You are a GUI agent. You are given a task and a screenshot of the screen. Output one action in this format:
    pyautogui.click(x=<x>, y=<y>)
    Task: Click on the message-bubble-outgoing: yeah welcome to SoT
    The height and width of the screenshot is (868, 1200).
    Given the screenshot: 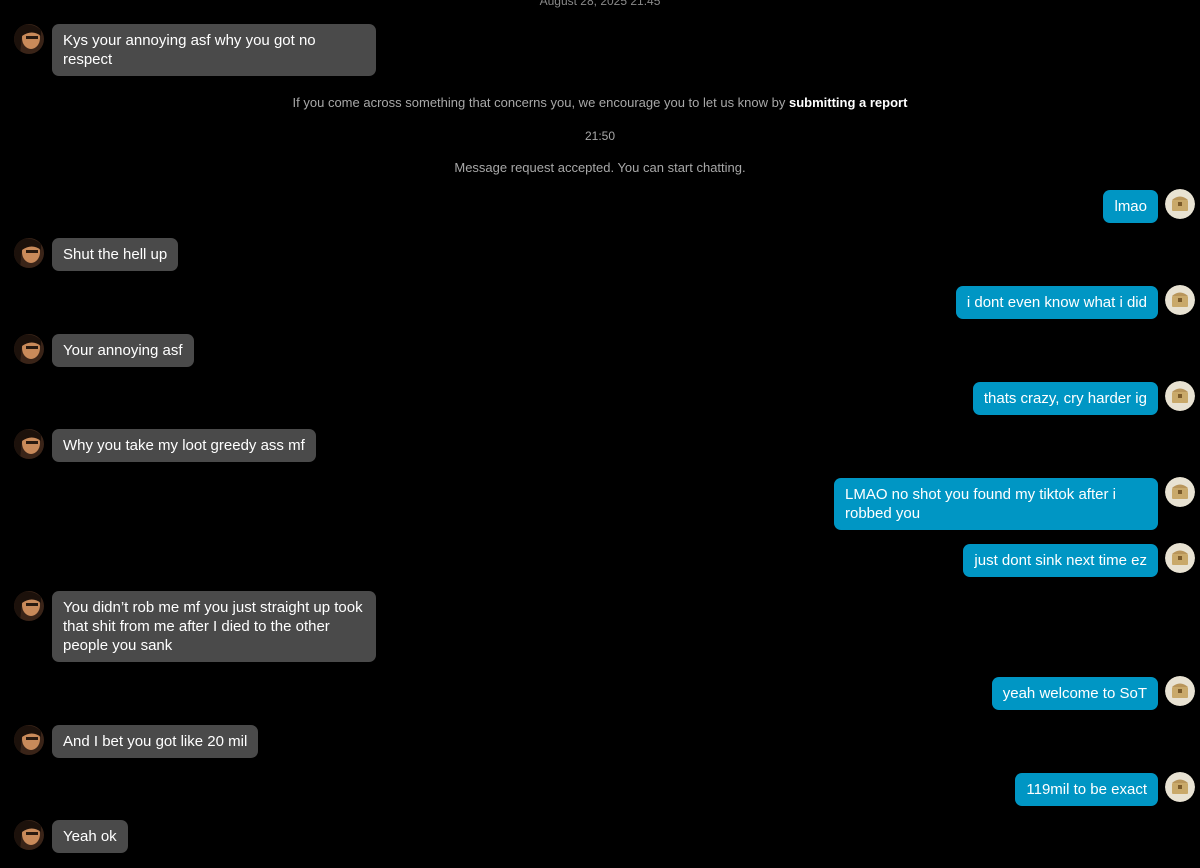 What is the action you would take?
    pyautogui.click(x=1074, y=693)
    